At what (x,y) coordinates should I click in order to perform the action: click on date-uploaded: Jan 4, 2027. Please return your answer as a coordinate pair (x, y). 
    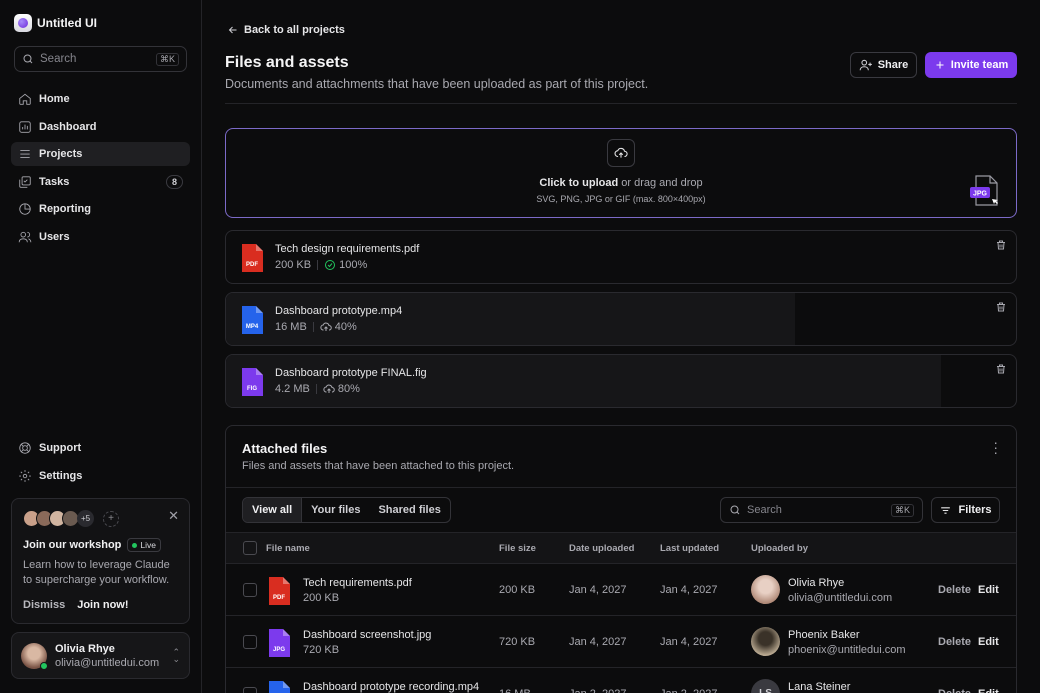
    Looking at the image, I should click on (598, 590).